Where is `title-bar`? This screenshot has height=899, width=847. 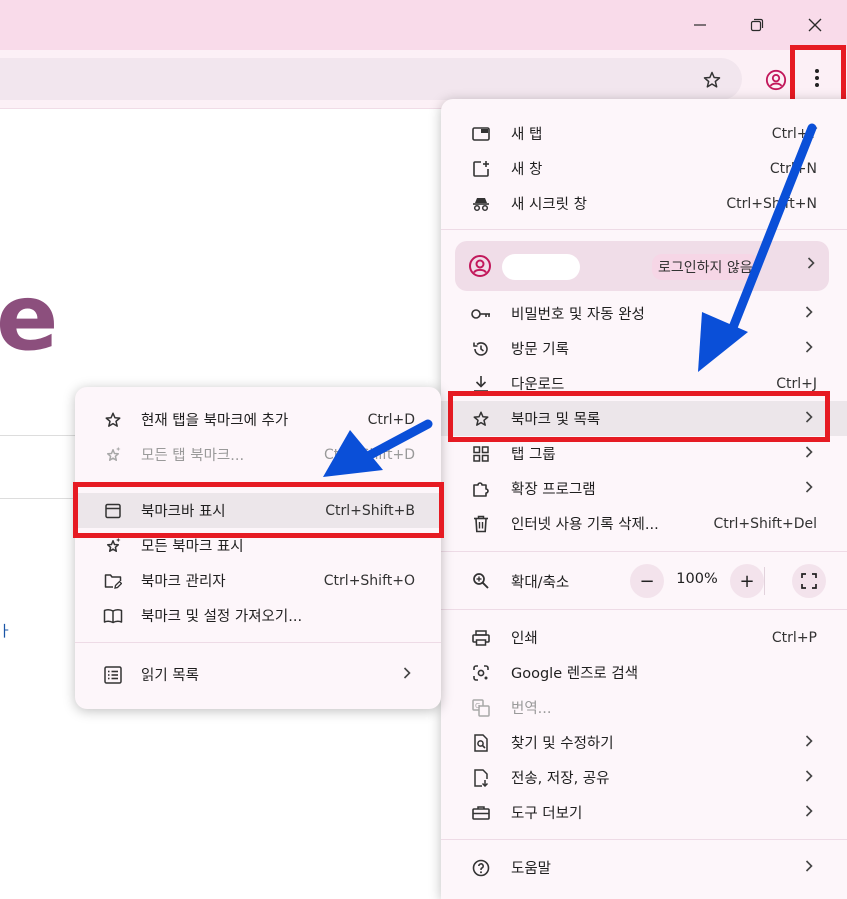 title-bar is located at coordinates (423, 25).